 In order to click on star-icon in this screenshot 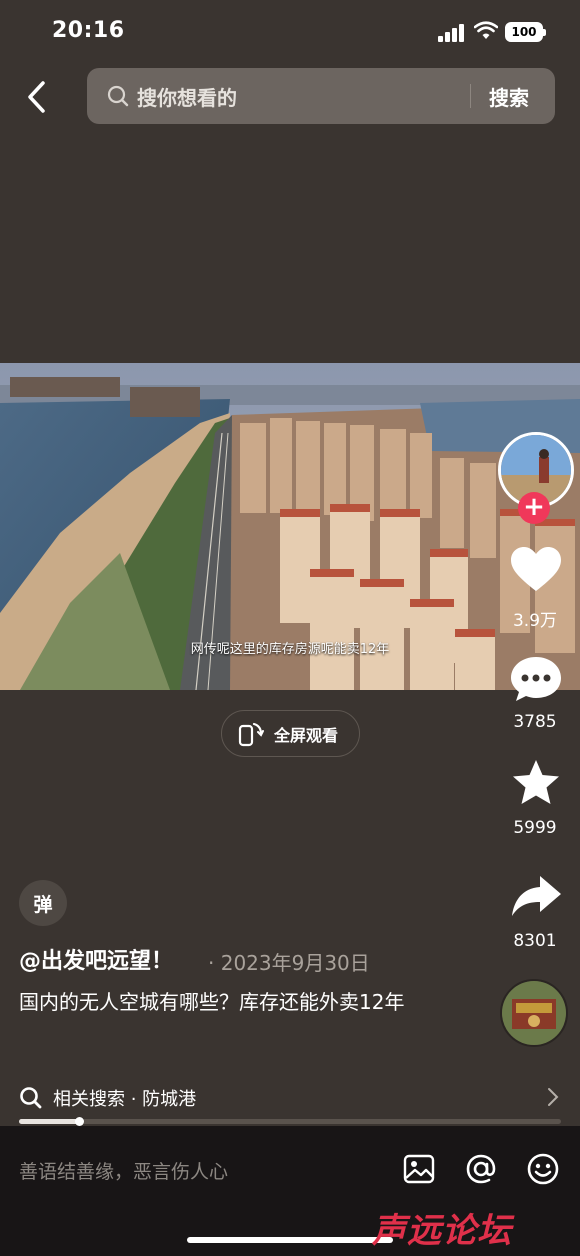, I will do `click(536, 783)`.